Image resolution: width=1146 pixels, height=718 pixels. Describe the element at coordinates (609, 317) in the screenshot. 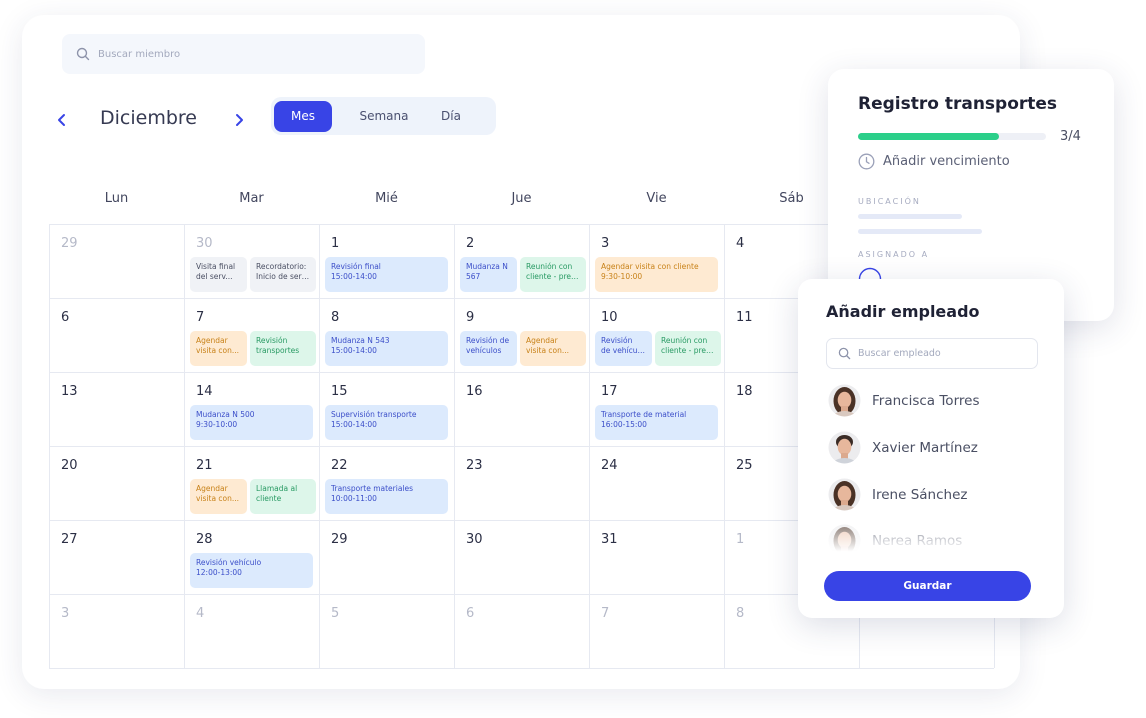

I see `day-number: 10` at that location.